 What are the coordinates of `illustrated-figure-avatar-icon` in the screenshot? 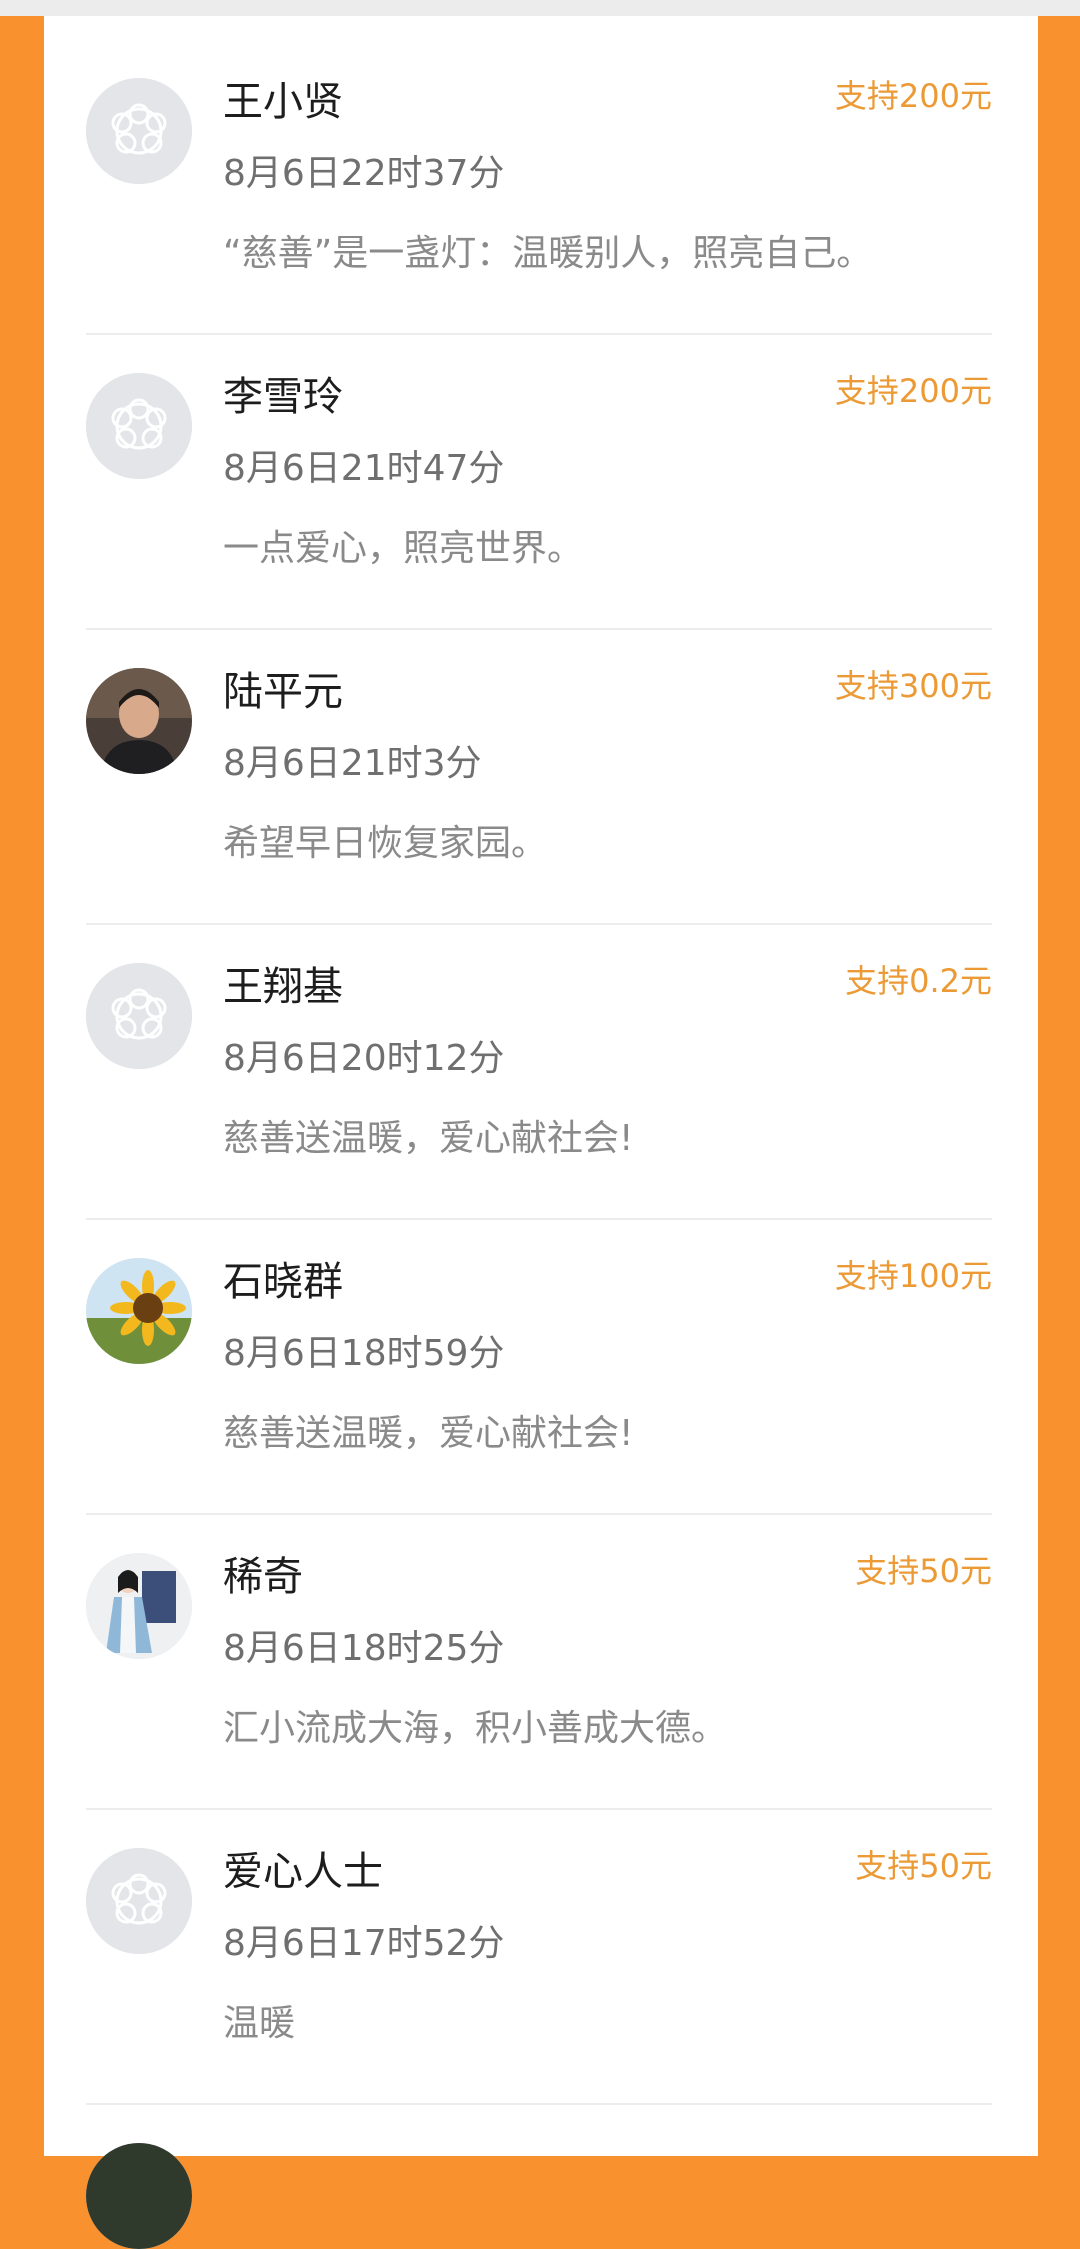 It's located at (139, 1606).